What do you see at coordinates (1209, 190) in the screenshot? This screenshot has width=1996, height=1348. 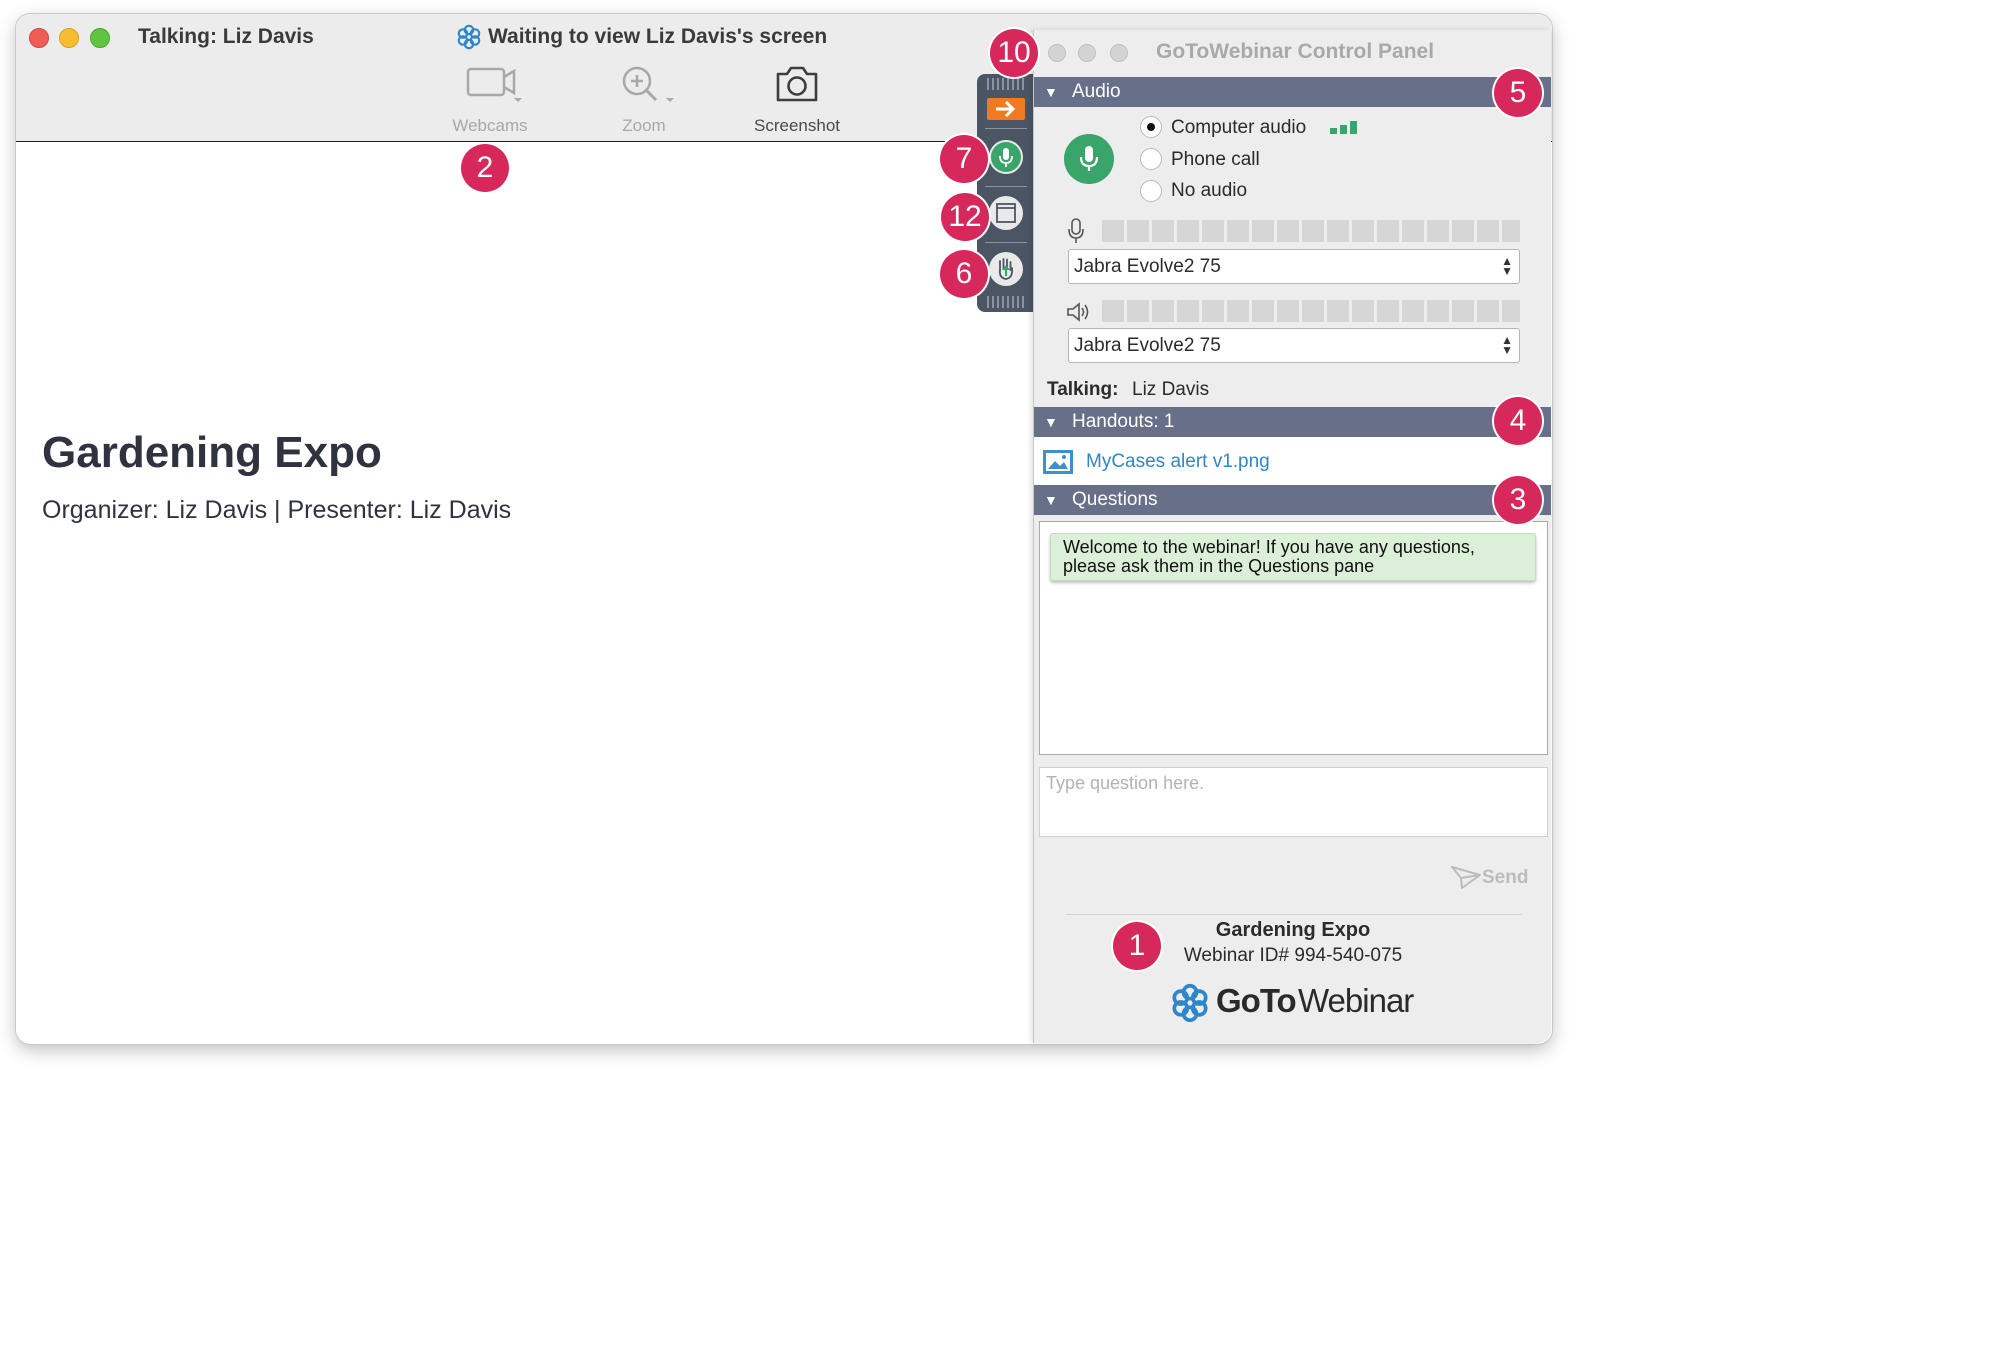 I see `no-audio-label: No audio` at bounding box center [1209, 190].